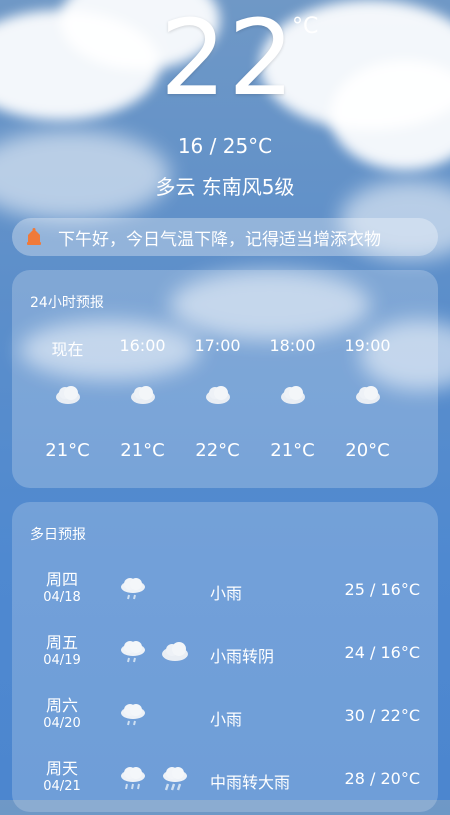 The image size is (450, 815). I want to click on hour-time: 19:00, so click(367, 345).